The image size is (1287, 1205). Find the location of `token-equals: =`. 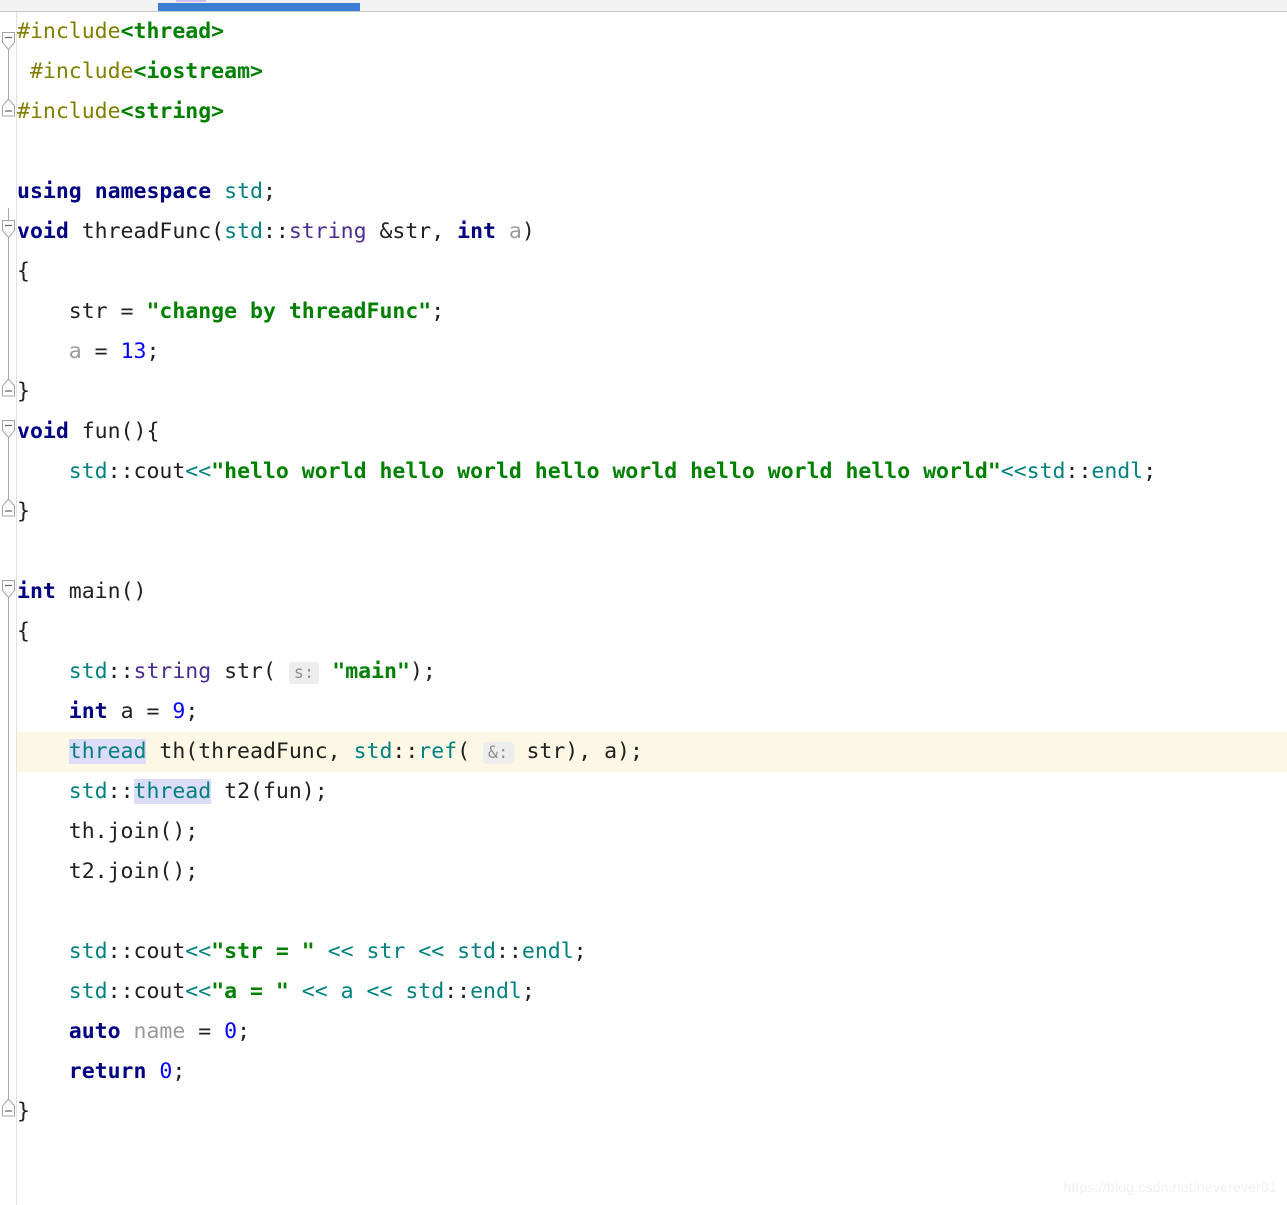

token-equals: = is located at coordinates (101, 351).